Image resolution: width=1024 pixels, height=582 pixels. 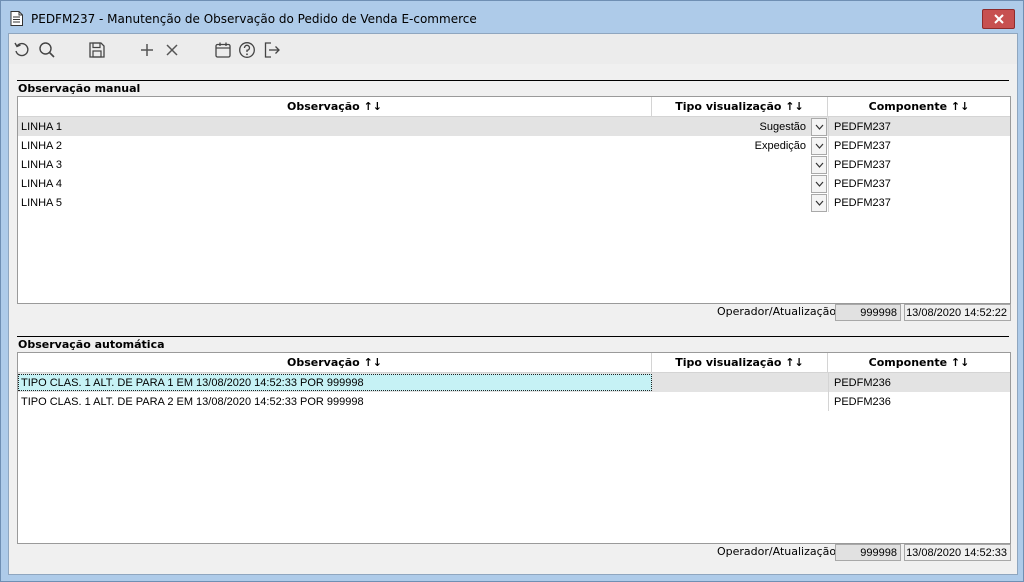 I want to click on table-row: LINHA 5 PEDFM237, so click(x=514, y=202).